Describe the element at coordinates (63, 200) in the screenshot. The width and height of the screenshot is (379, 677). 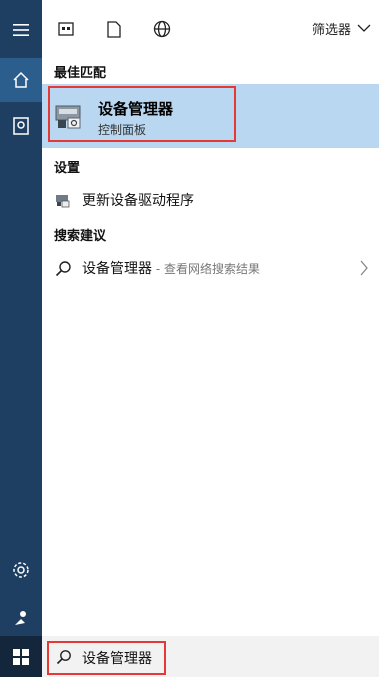
I see `device-settings-icon` at that location.